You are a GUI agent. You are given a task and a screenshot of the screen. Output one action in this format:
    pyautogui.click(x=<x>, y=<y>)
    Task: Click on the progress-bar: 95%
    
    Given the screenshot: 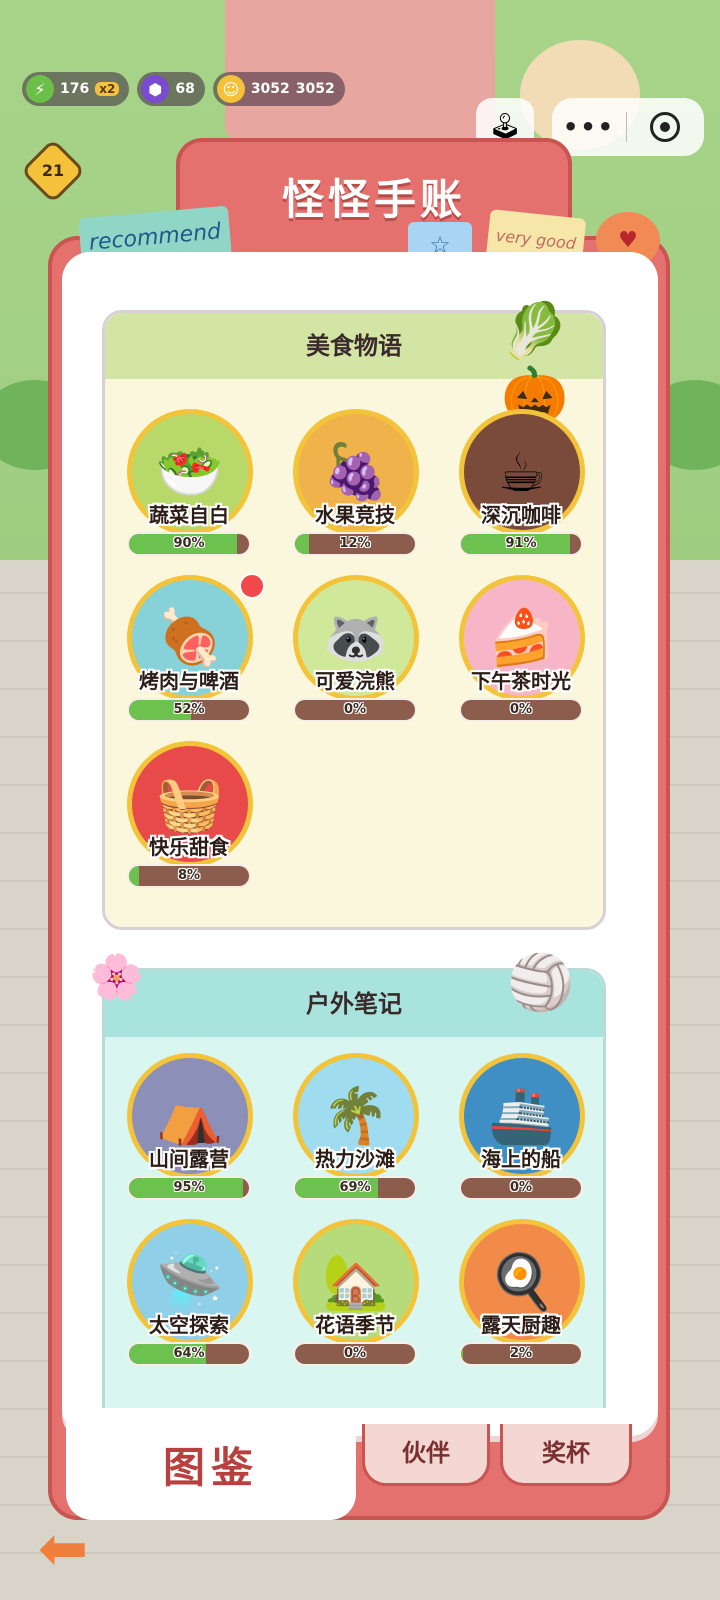 What is the action you would take?
    pyautogui.click(x=189, y=1188)
    